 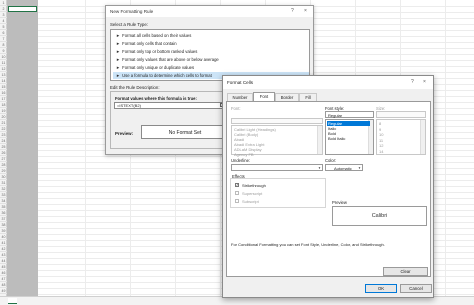 What do you see at coordinates (349, 137) in the screenshot?
I see `font-style-list: Regular Italic Bold Bold Italic` at bounding box center [349, 137].